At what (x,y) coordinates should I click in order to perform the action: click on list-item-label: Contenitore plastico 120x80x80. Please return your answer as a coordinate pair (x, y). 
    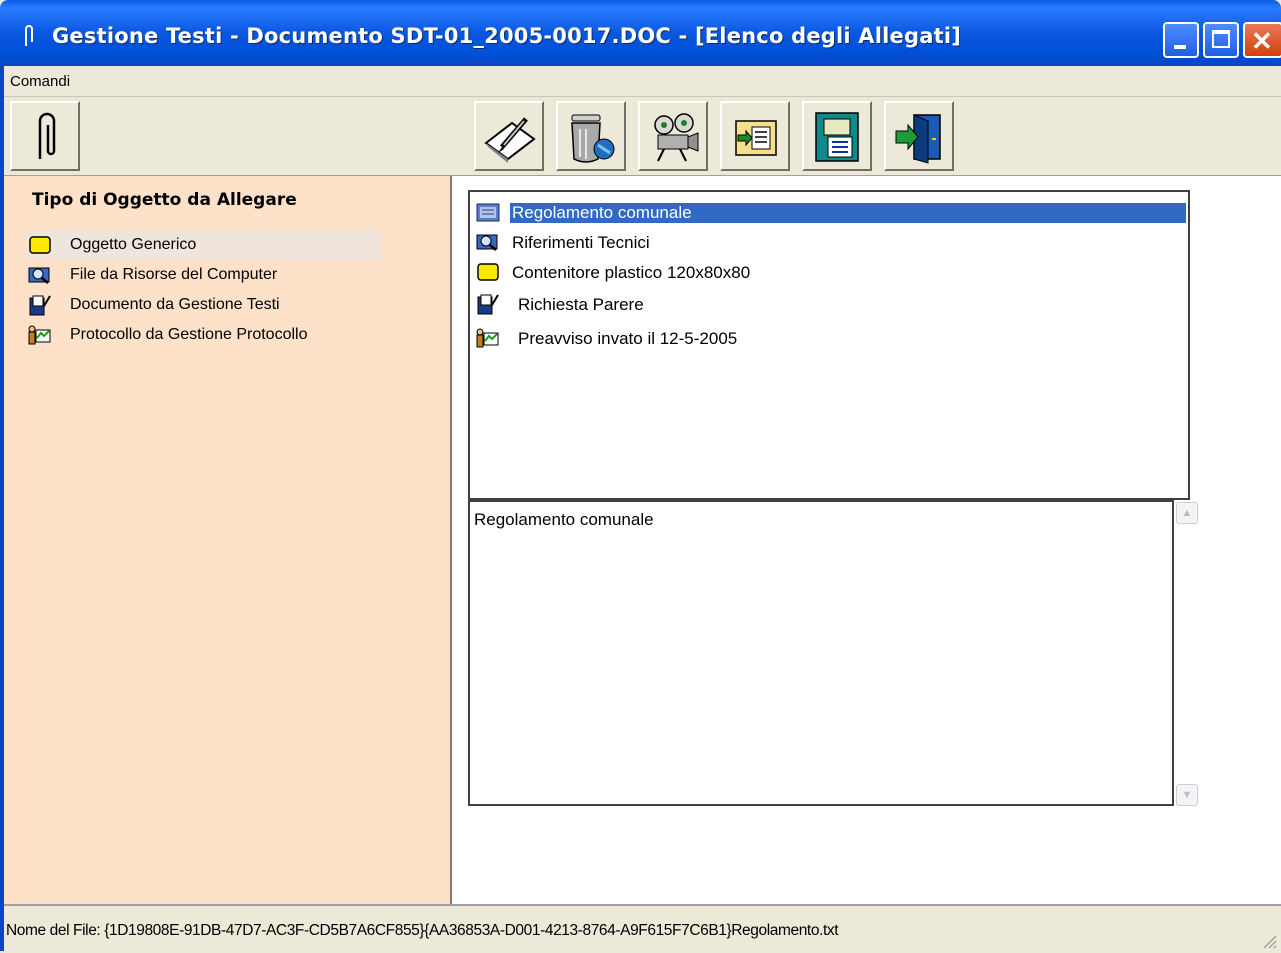
    Looking at the image, I should click on (631, 272).